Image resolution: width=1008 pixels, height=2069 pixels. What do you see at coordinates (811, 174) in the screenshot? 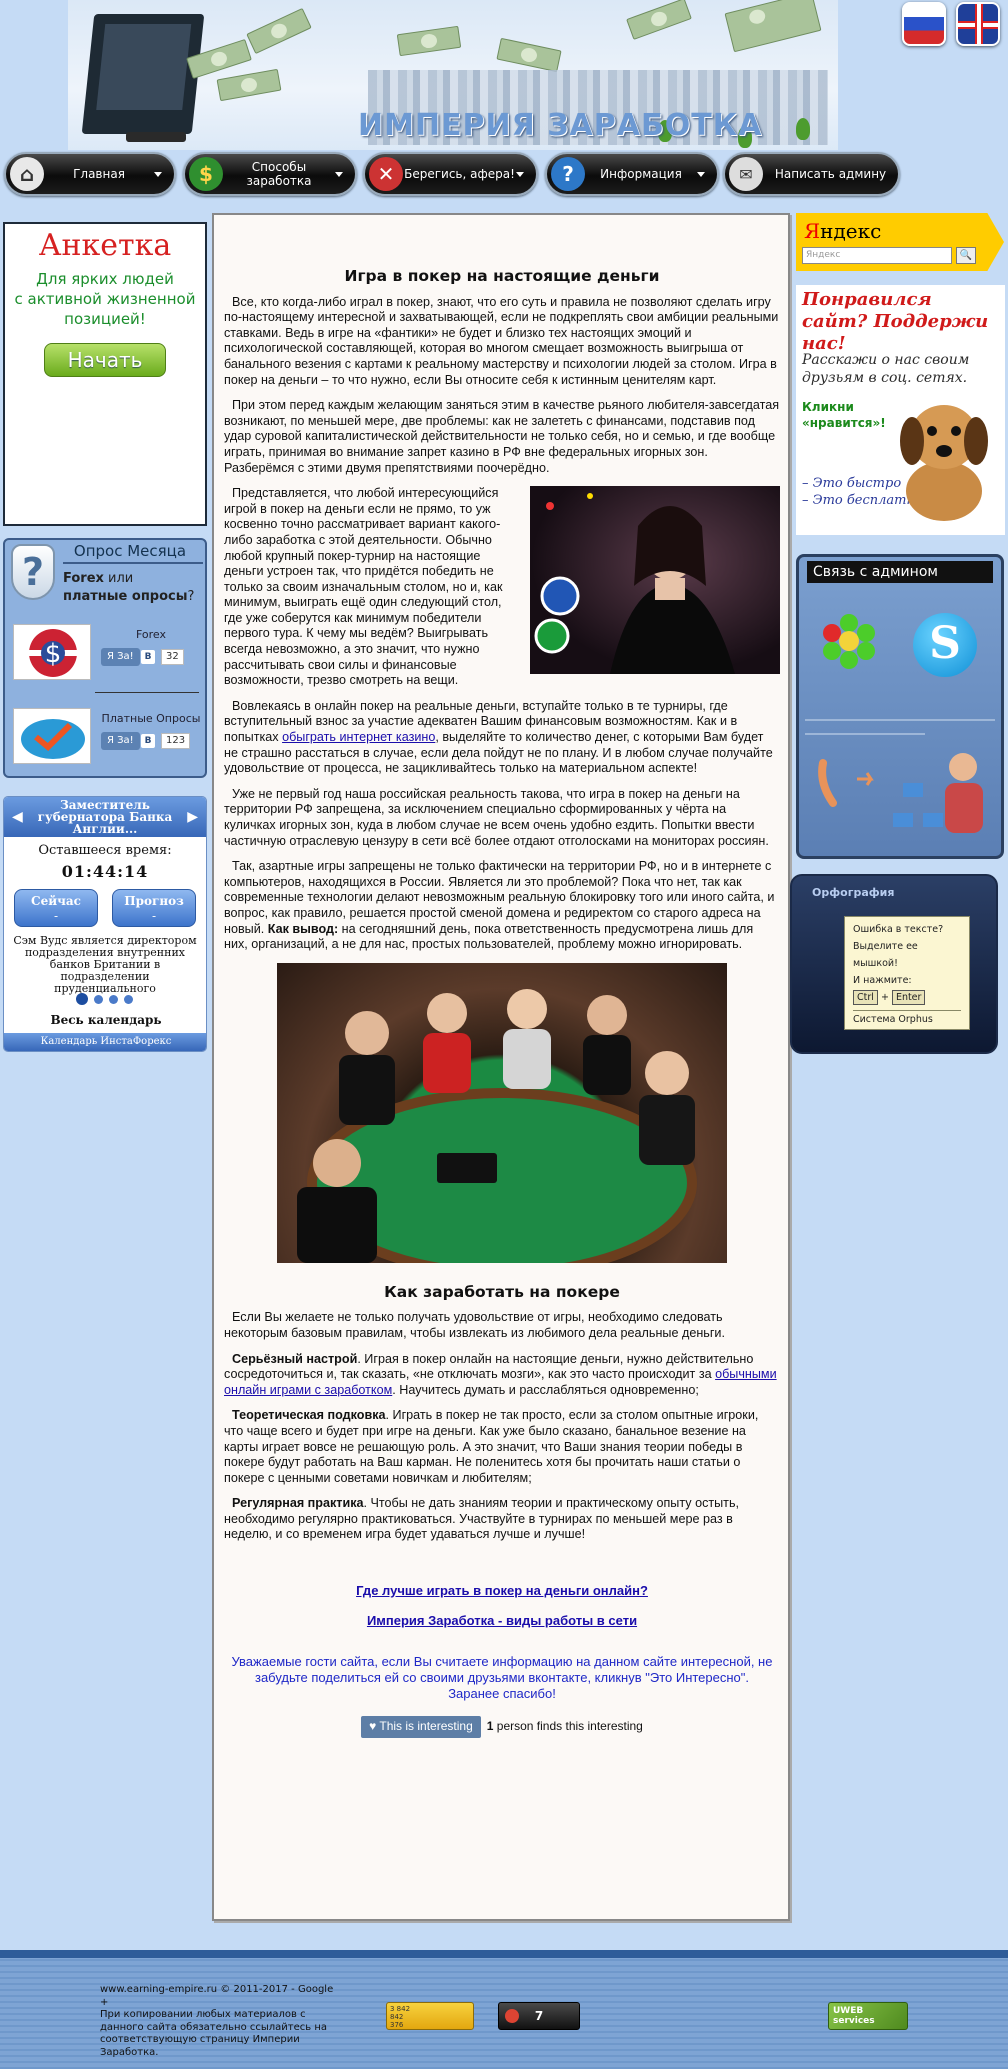
I see `nav-item-contact-admin: ✉ Написать админу` at bounding box center [811, 174].